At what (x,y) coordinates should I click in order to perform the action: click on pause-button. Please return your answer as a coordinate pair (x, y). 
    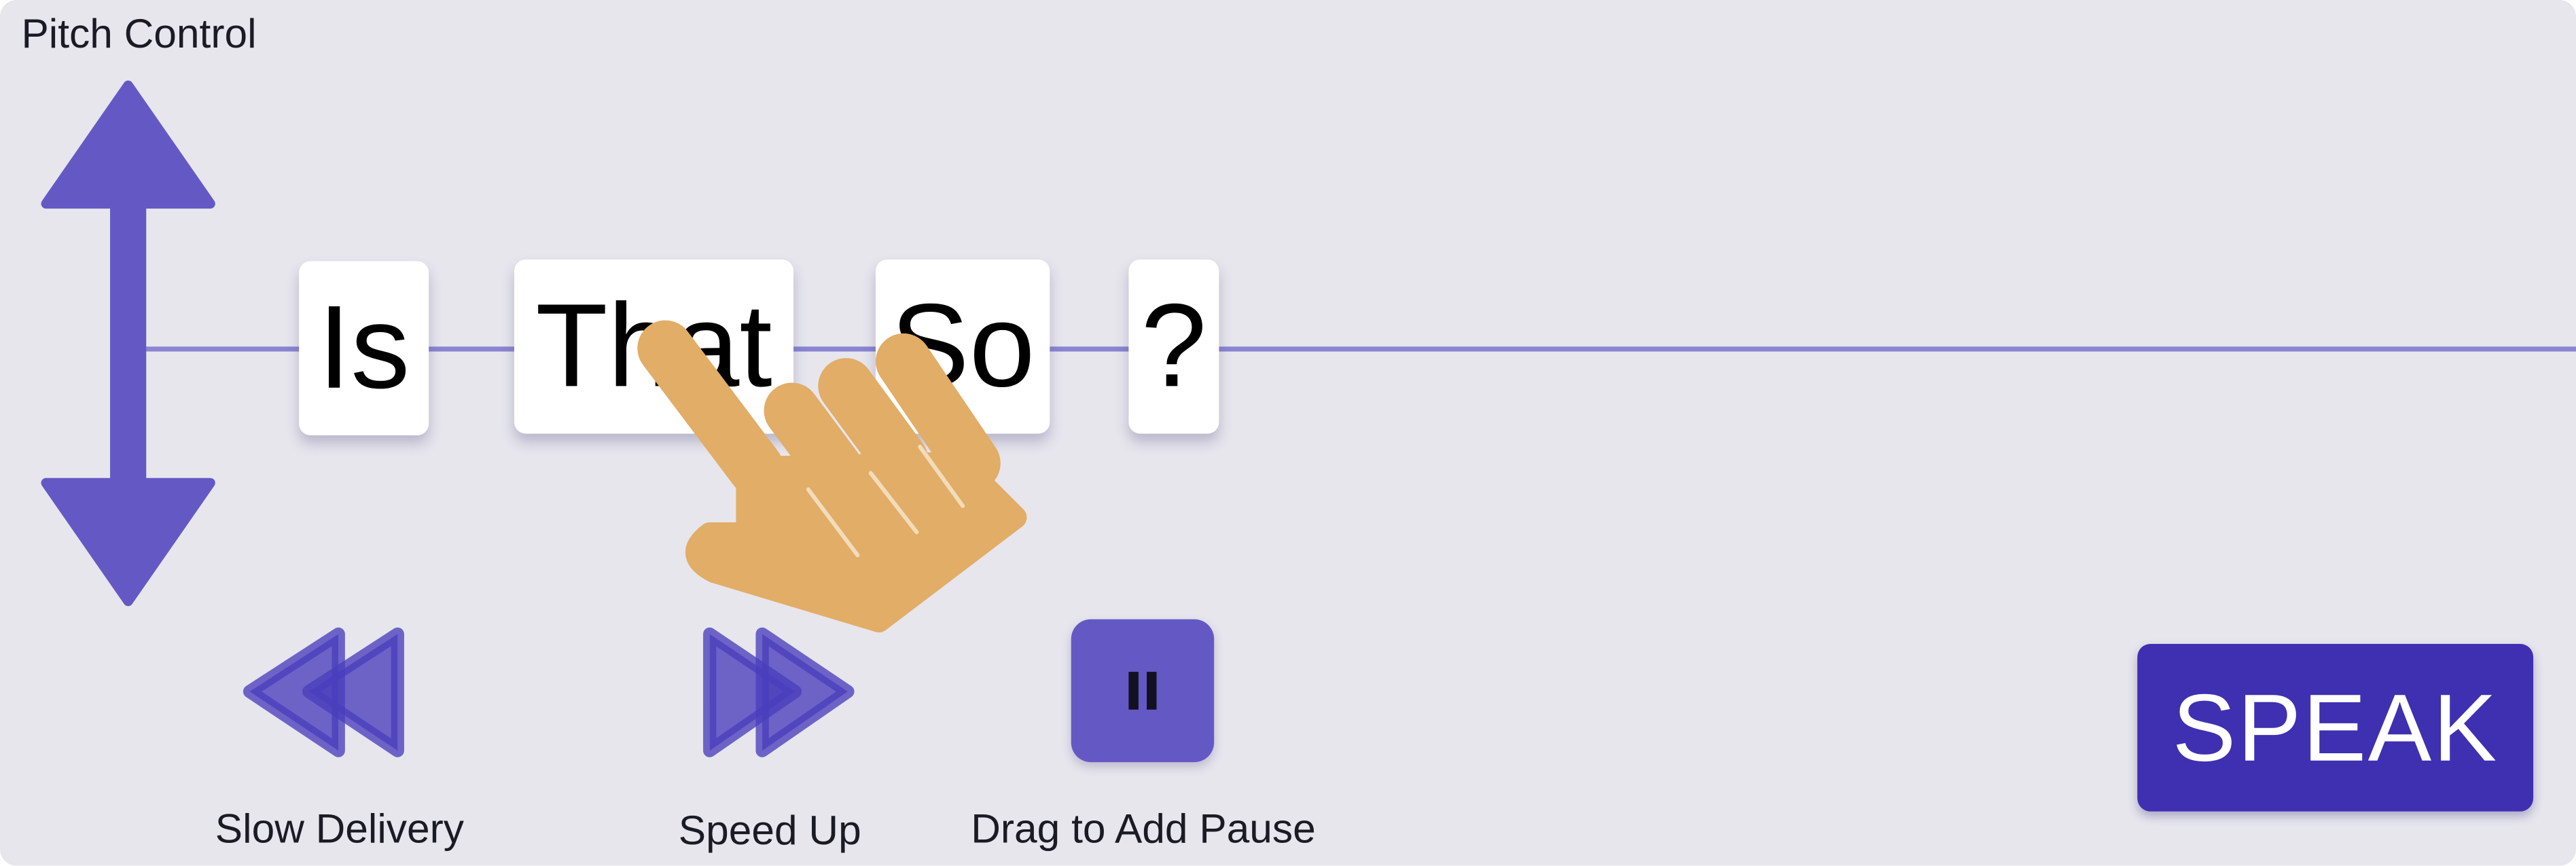
    Looking at the image, I should click on (1143, 691).